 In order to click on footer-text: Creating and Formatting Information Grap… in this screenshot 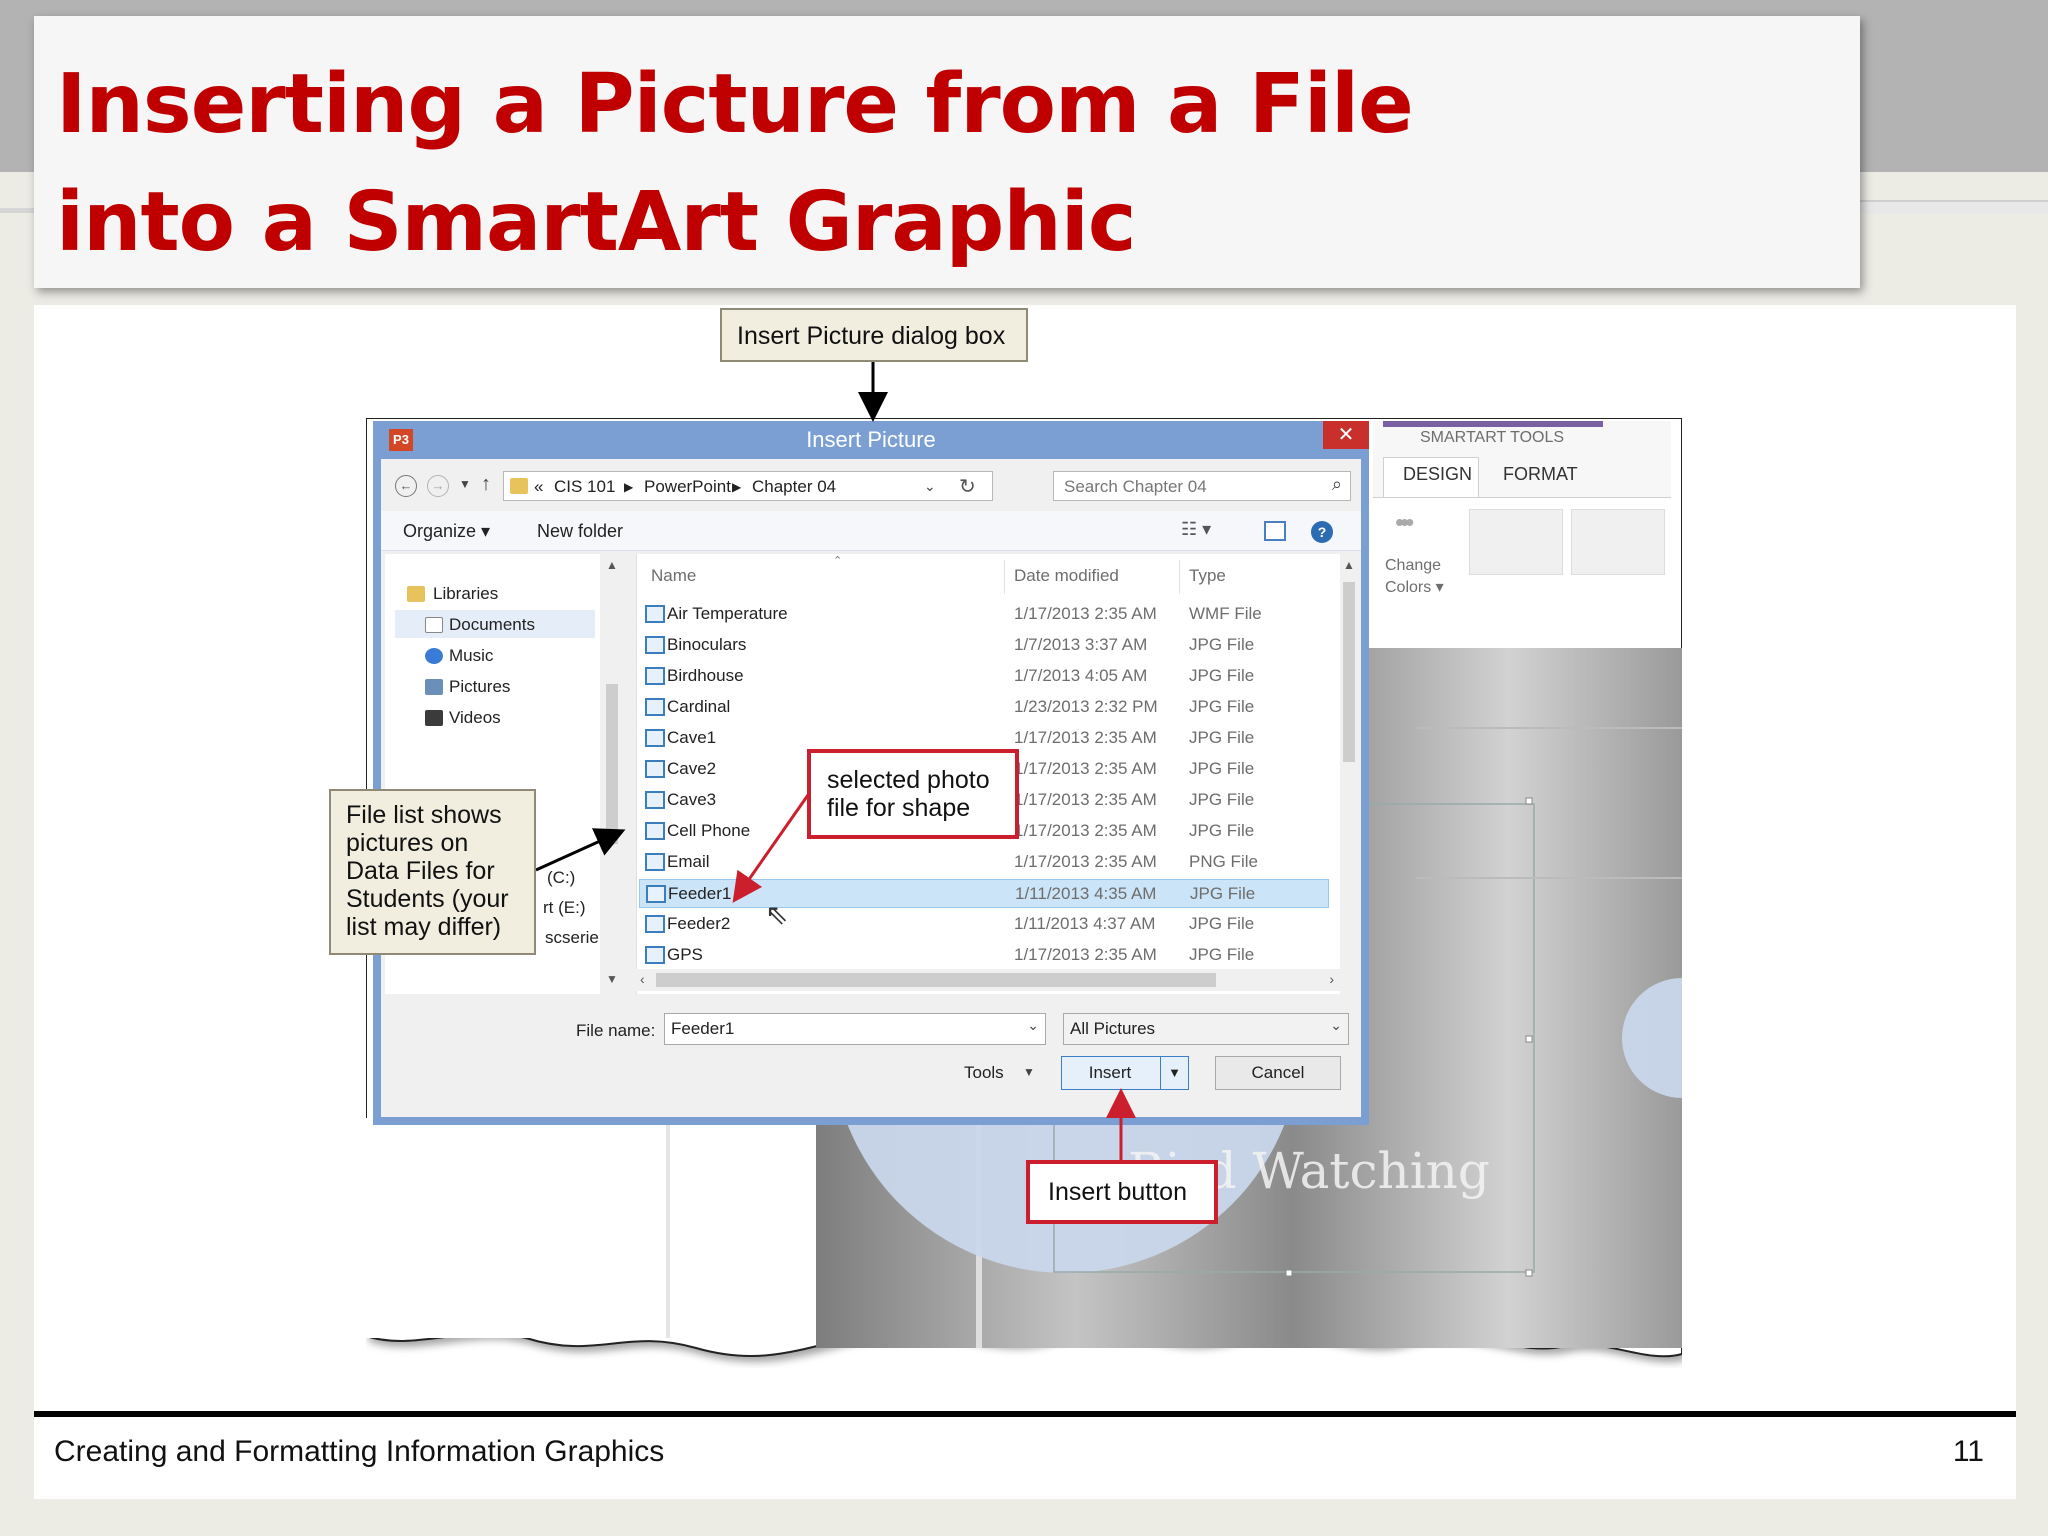, I will do `click(359, 1451)`.